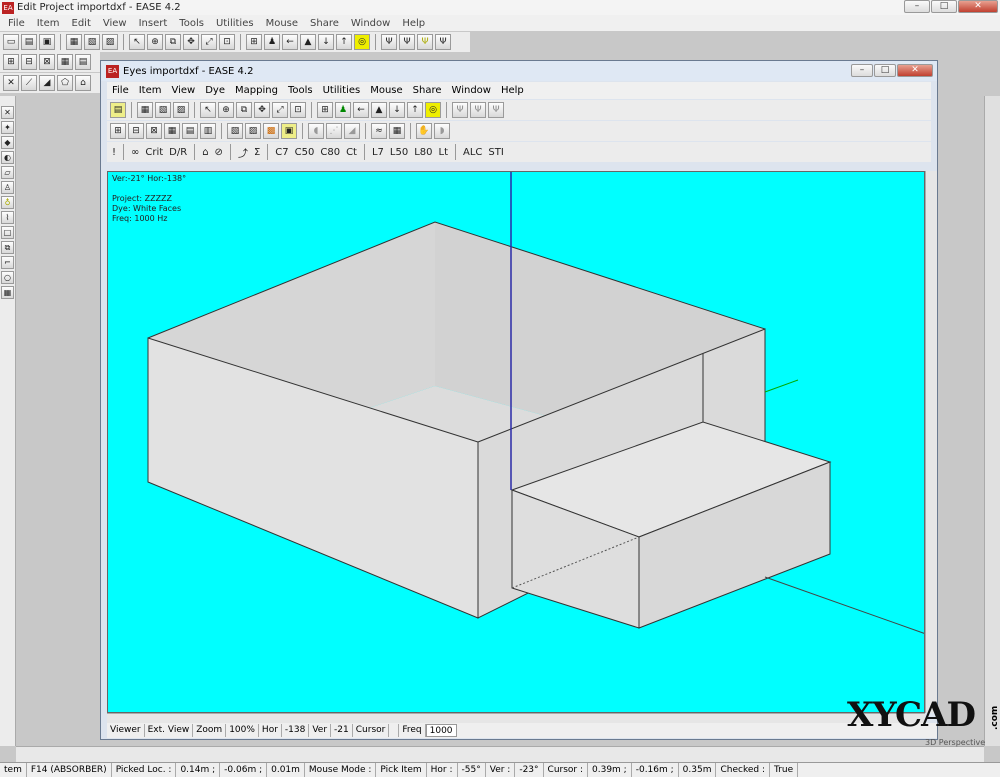  What do you see at coordinates (397, 110) in the screenshot?
I see `inner-arrow-down-icon: ↓` at bounding box center [397, 110].